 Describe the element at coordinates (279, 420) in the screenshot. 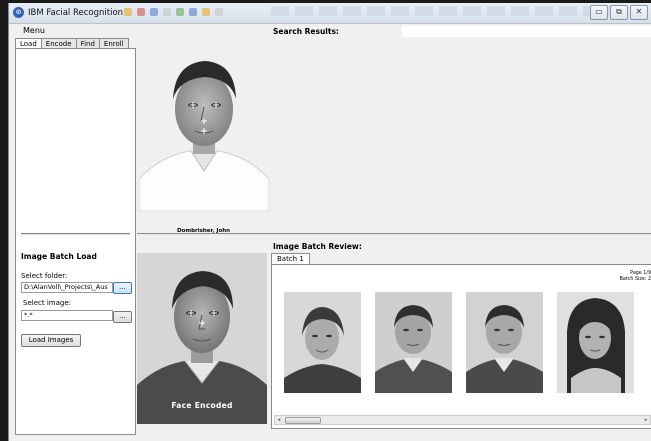

I see `scroll-left-arrow-icon: ◂` at that location.